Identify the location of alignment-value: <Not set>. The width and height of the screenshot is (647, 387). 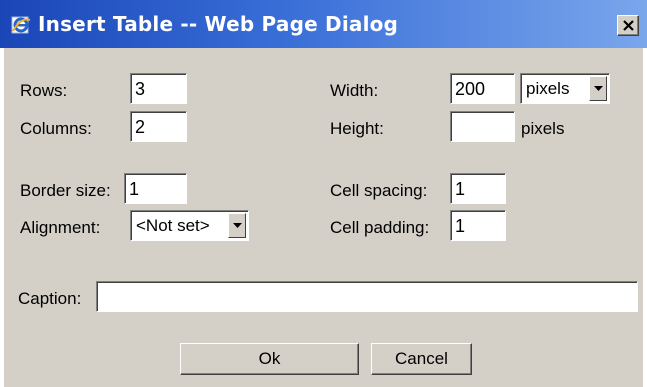
(173, 225).